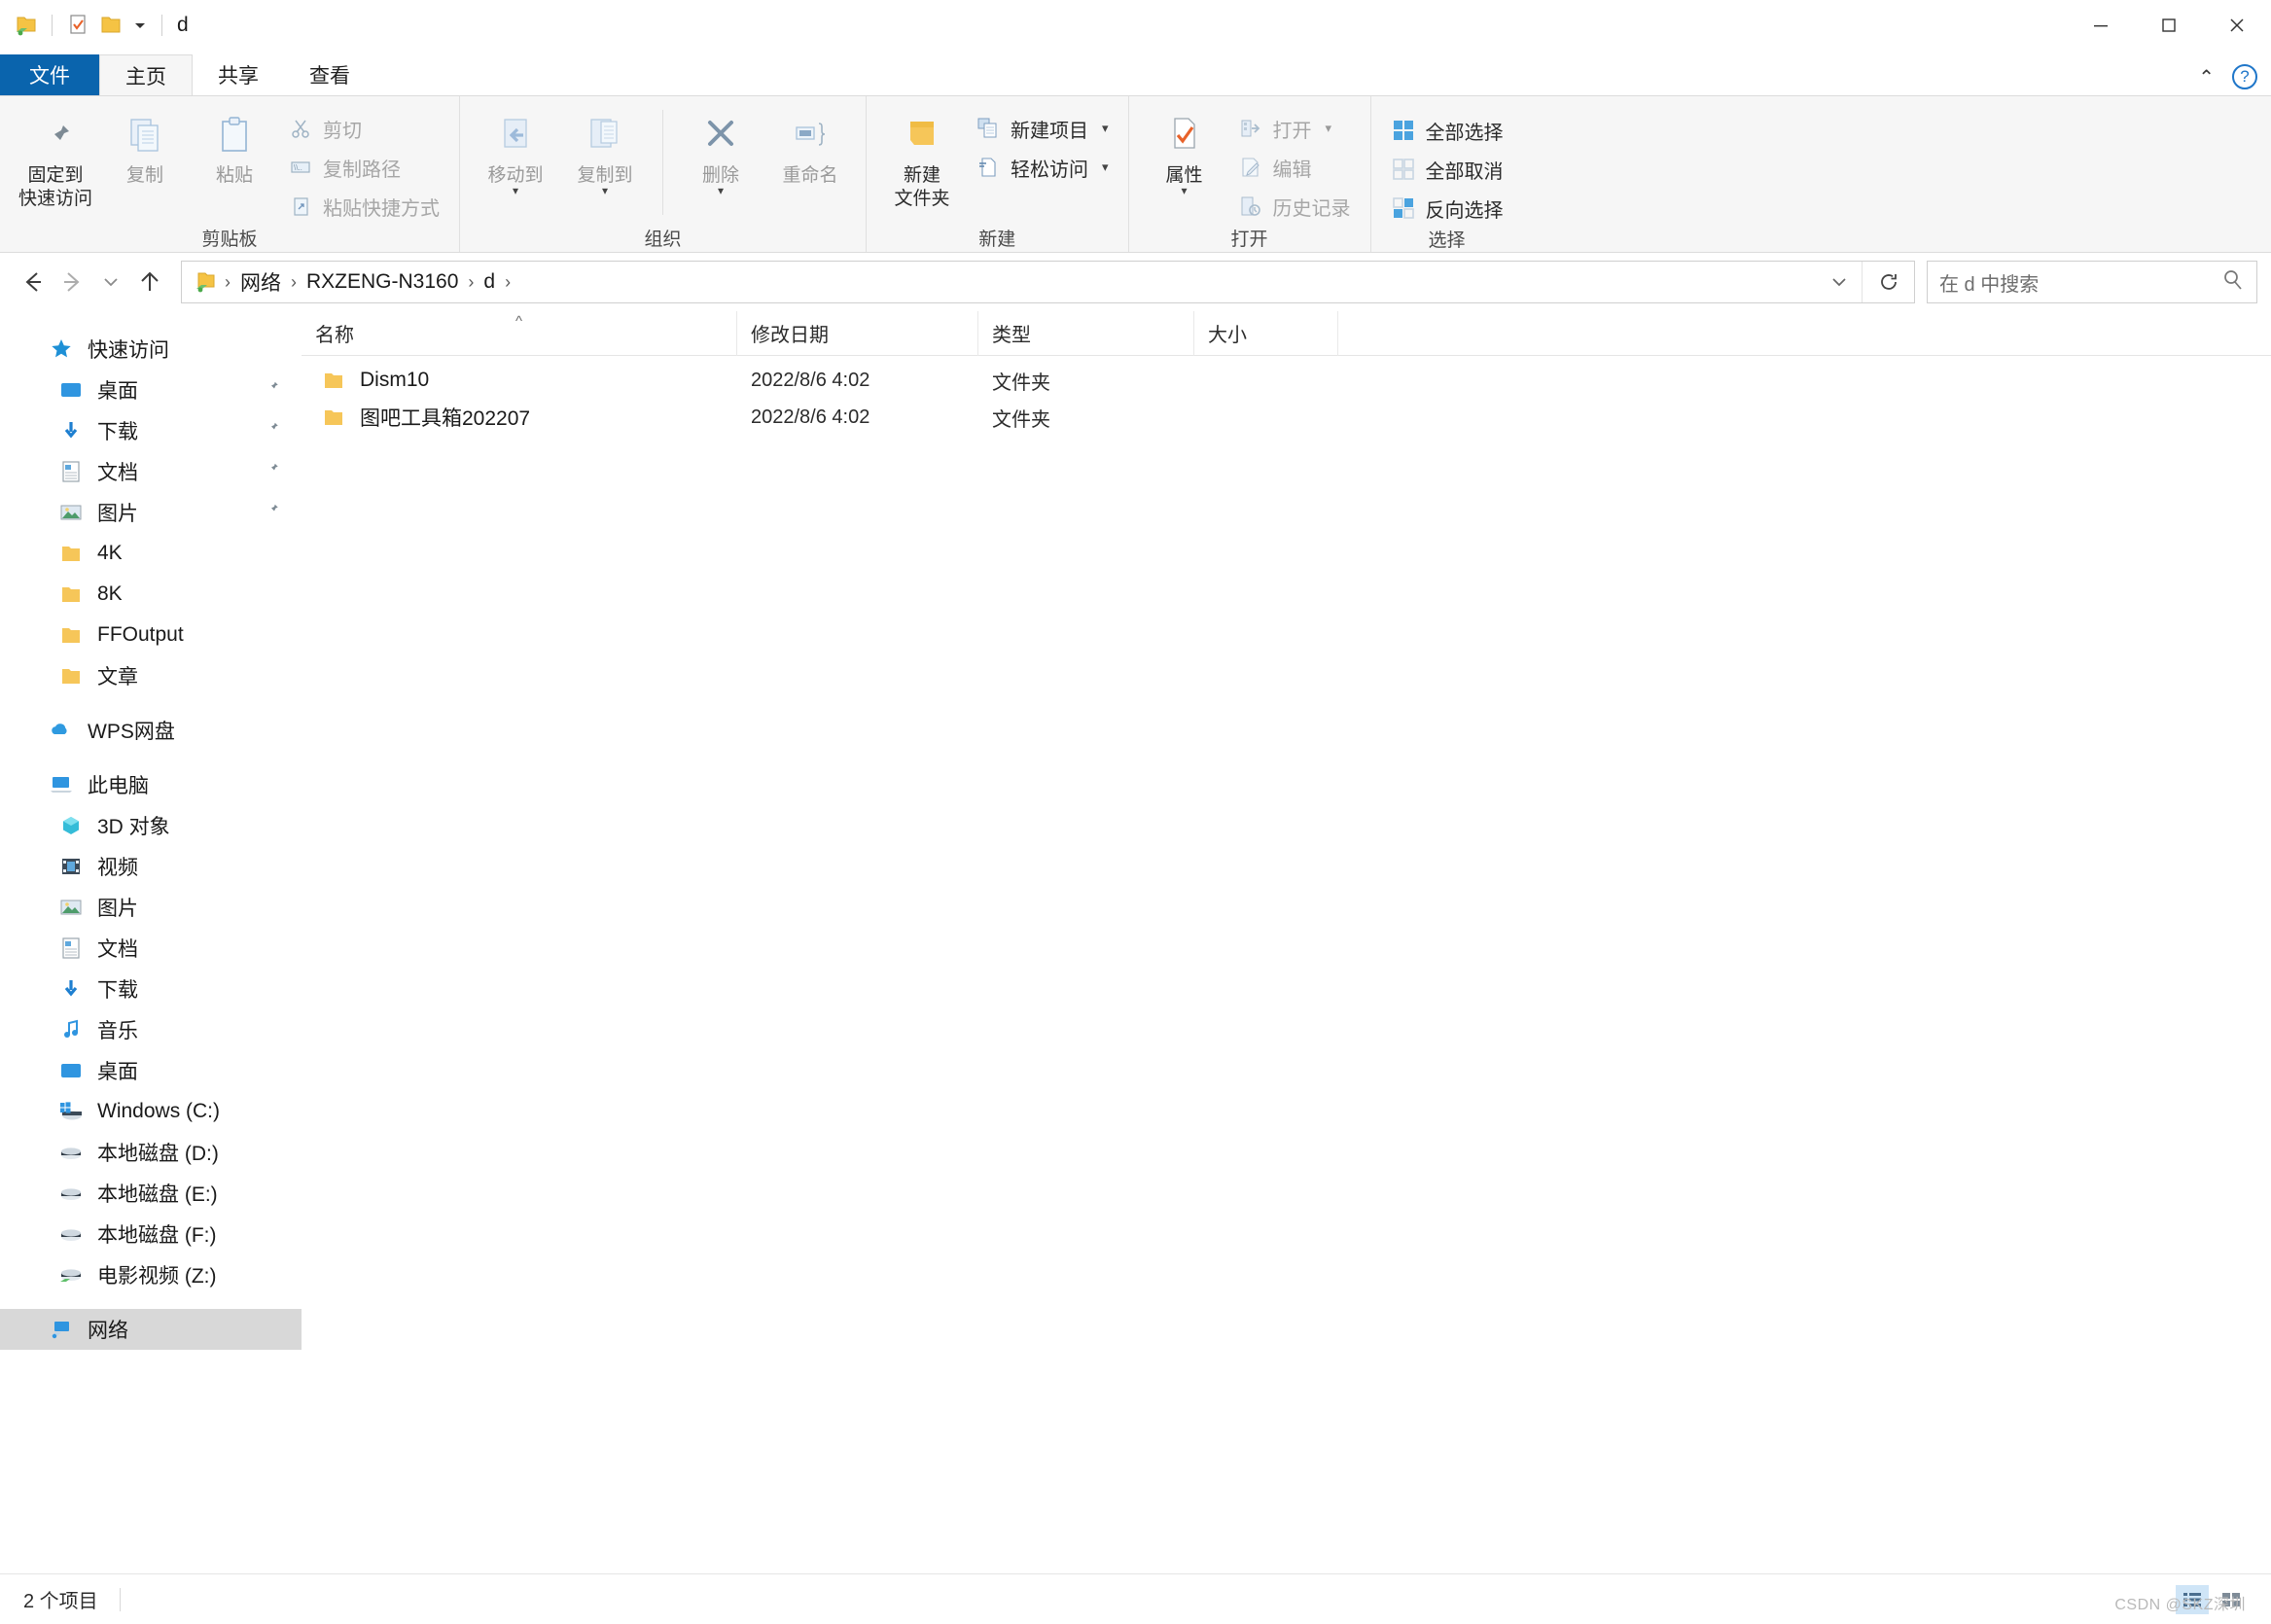 The width and height of the screenshot is (2271, 1624). What do you see at coordinates (1042, 128) in the screenshot?
I see `new-item-button: 新建项目 ▾` at bounding box center [1042, 128].